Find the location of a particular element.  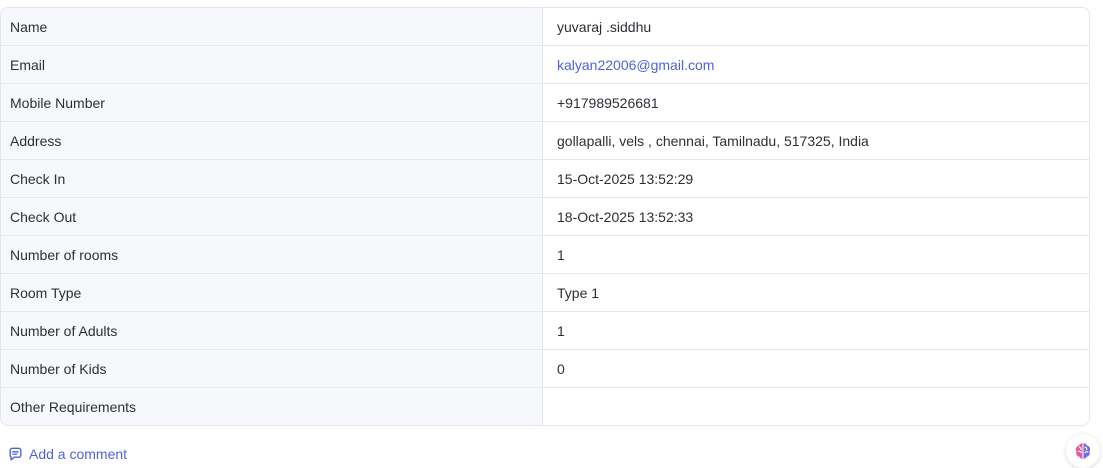

detail-value-number-of-adults: 1 is located at coordinates (816, 330).